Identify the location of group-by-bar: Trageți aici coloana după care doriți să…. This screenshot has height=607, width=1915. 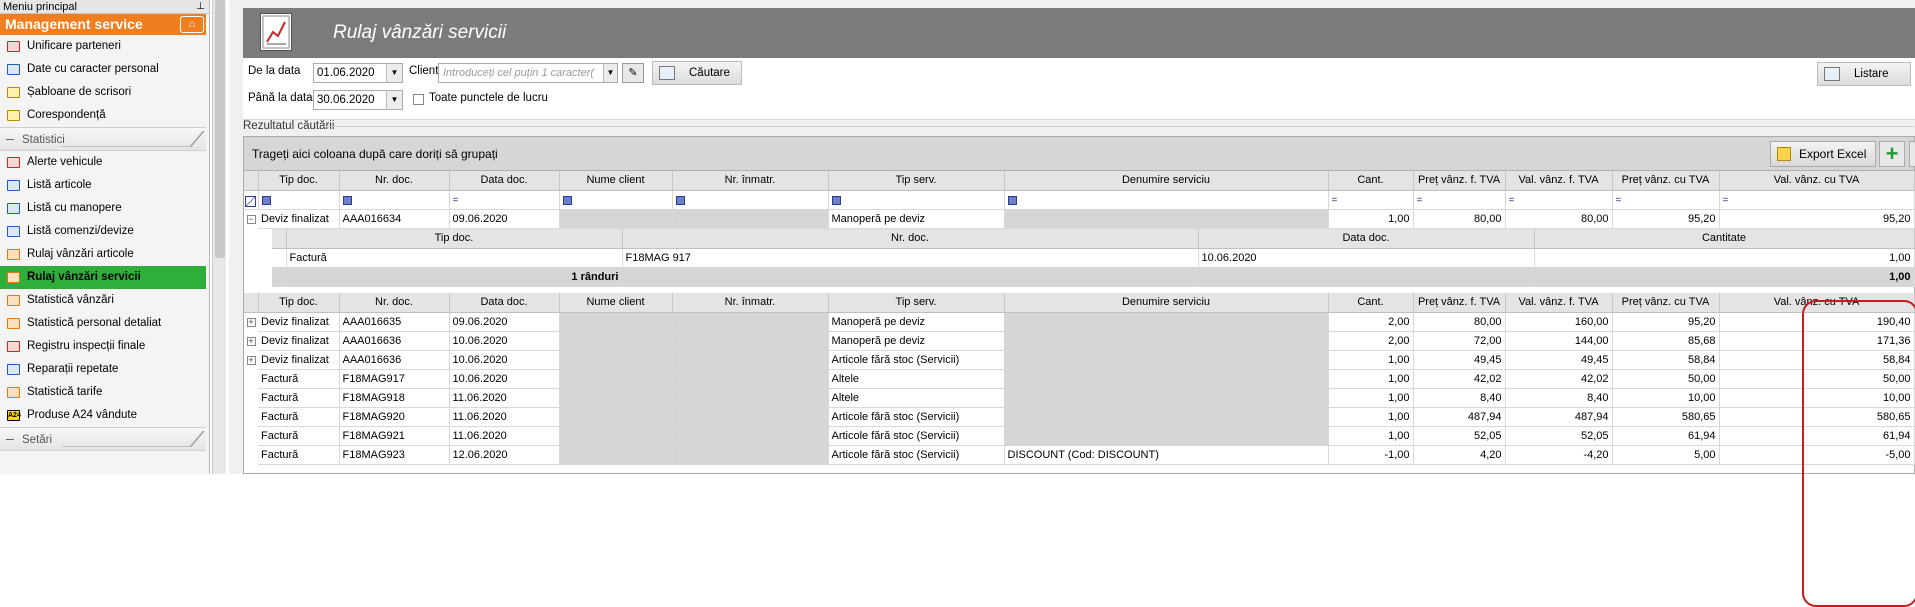
(1079, 154).